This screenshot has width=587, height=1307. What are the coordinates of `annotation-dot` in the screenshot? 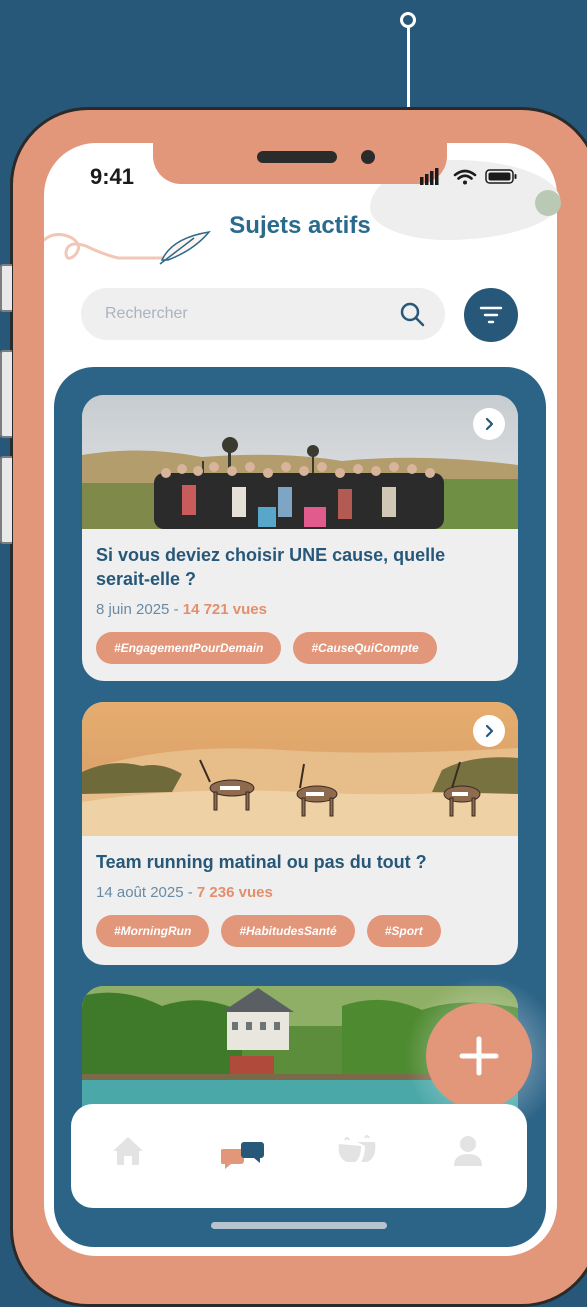 It's located at (408, 20).